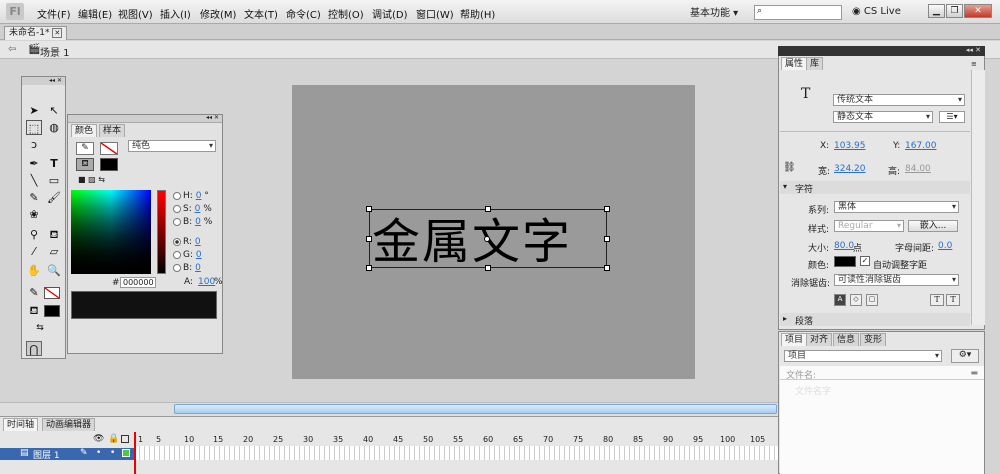 The width and height of the screenshot is (1000, 474). What do you see at coordinates (34, 310) in the screenshot?
I see `fill-color-icon: ⛾` at bounding box center [34, 310].